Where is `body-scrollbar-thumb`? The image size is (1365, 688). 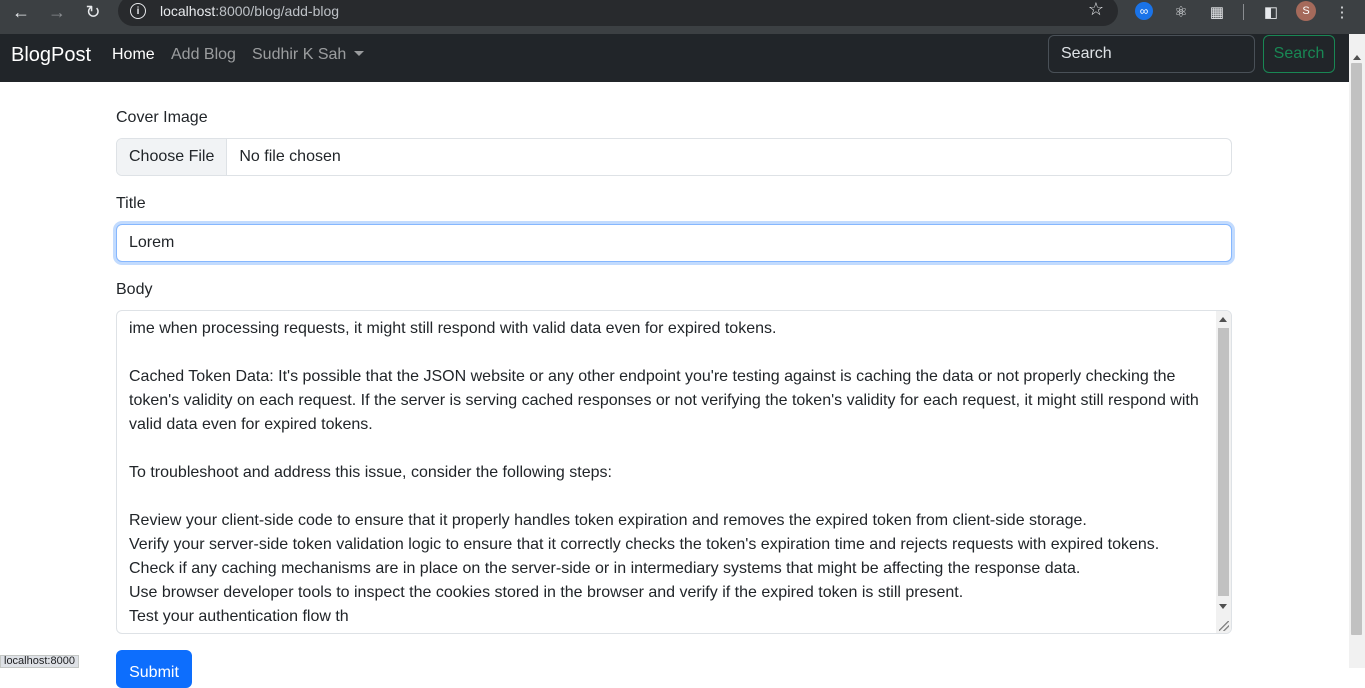 body-scrollbar-thumb is located at coordinates (1223, 462).